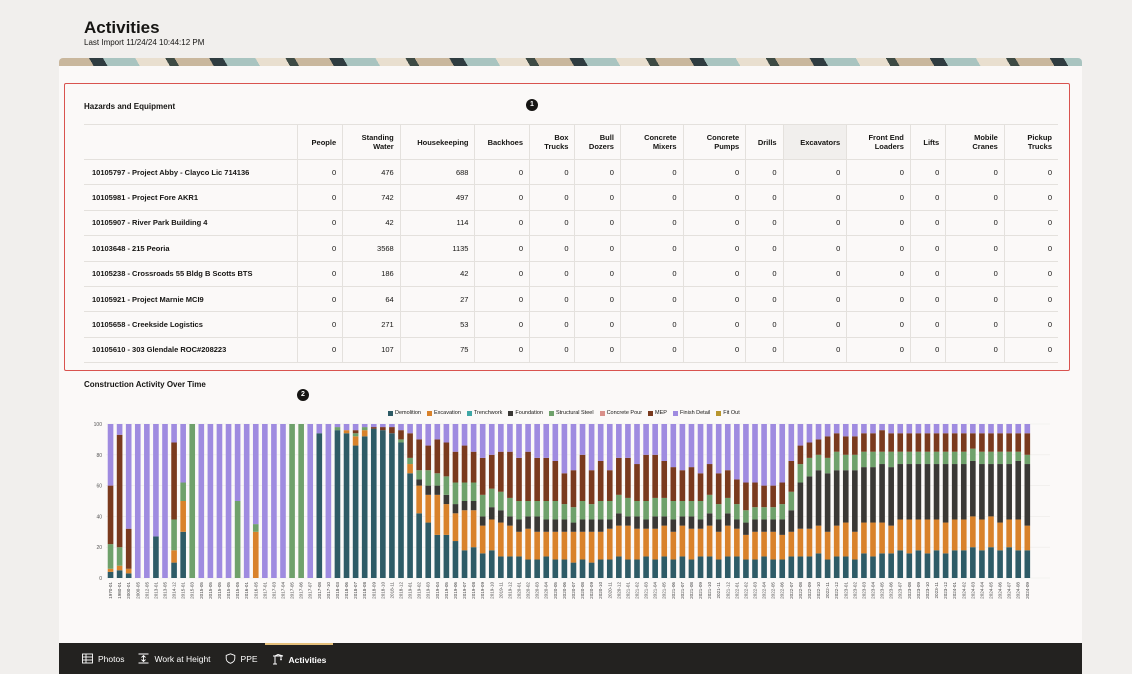  Describe the element at coordinates (469, 413) in the screenshot. I see `legend-swatch` at that location.